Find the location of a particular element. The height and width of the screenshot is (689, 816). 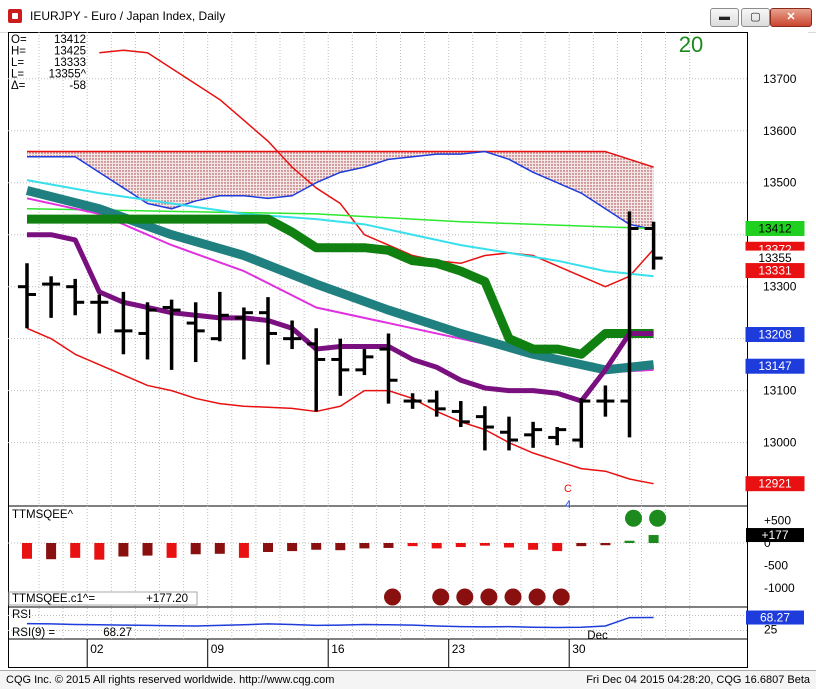

x-tick-label: 23 is located at coordinates (459, 649).